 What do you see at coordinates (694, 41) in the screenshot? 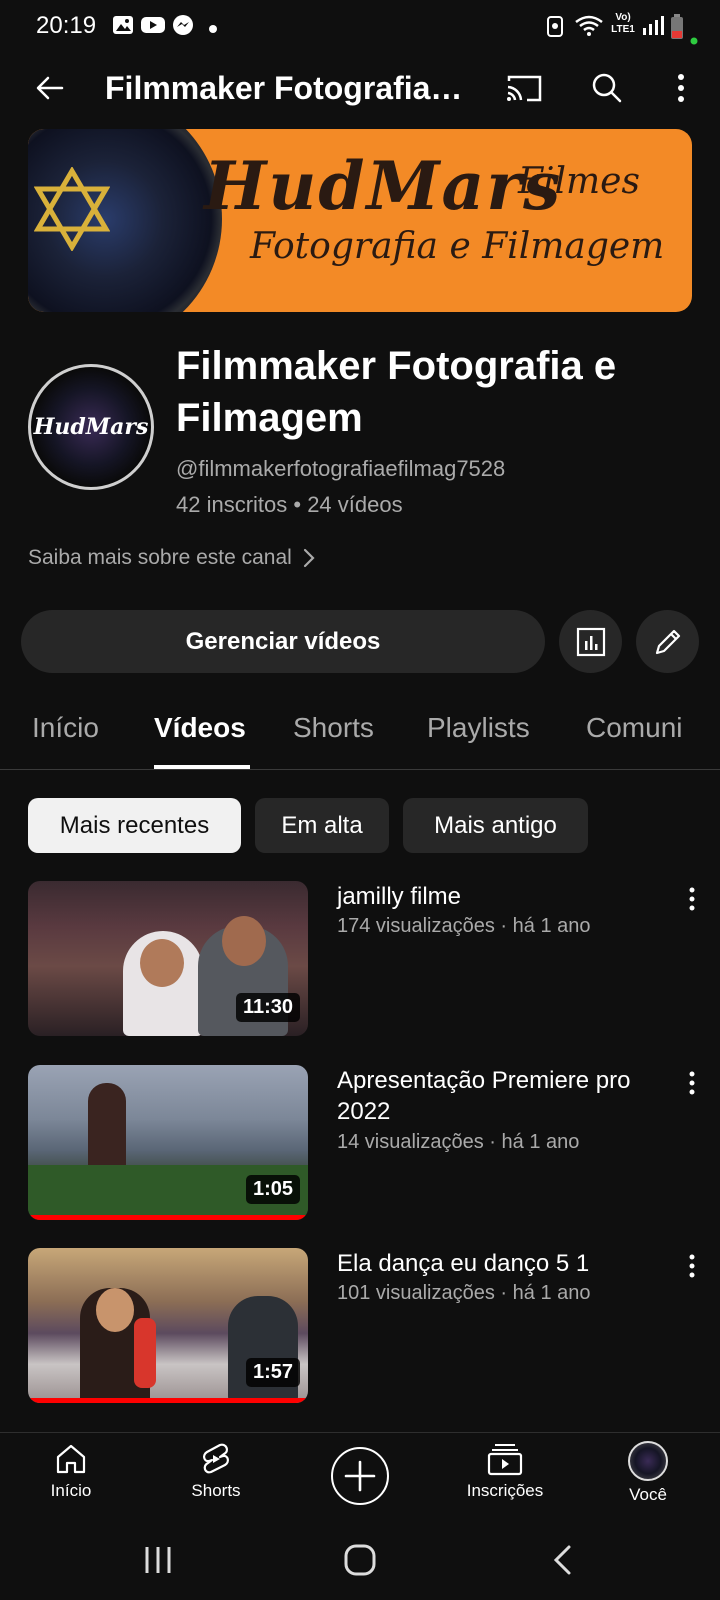
I see `charging-dot-icon` at bounding box center [694, 41].